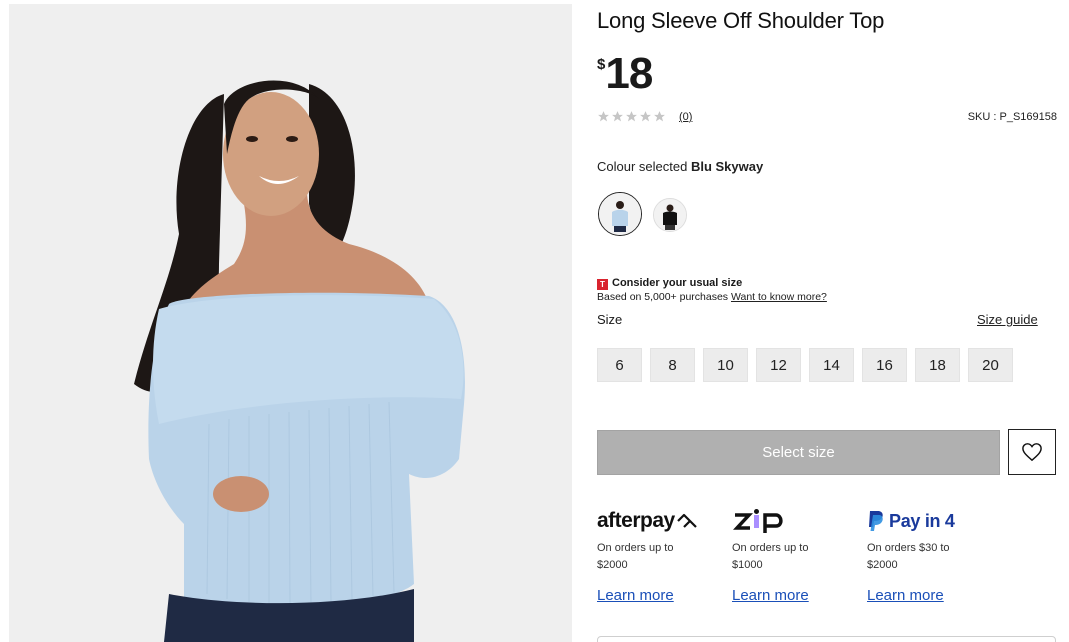 This screenshot has width=1069, height=642. I want to click on size-option-10: 10, so click(725, 365).